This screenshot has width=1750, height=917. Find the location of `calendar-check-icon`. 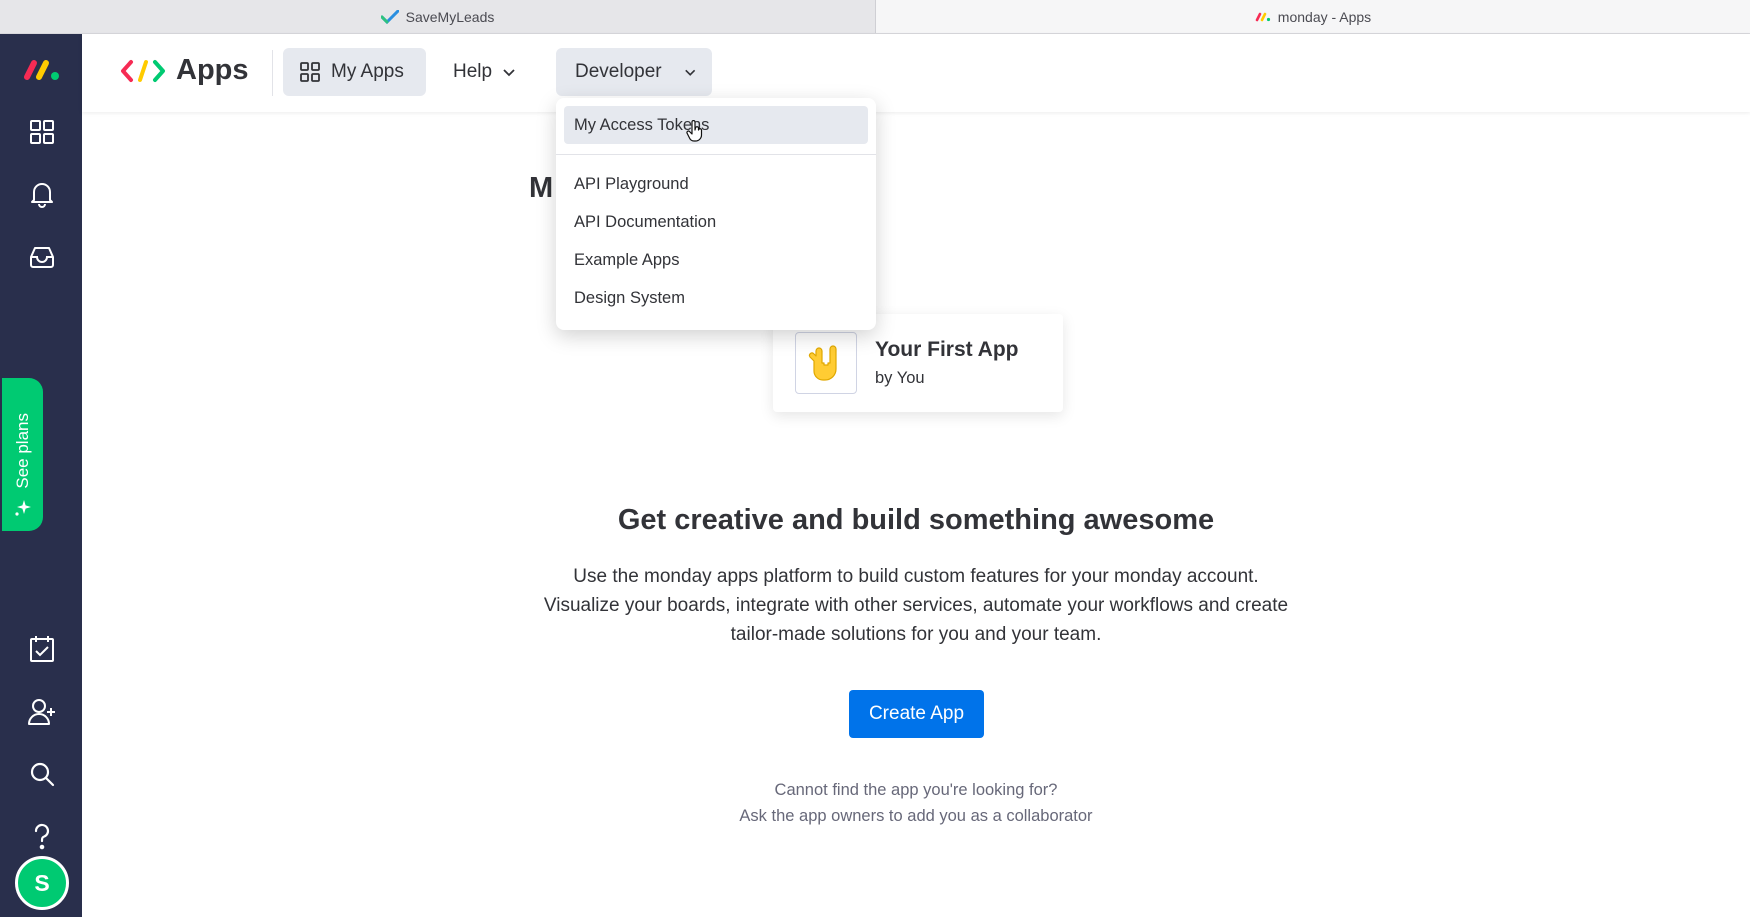

calendar-check-icon is located at coordinates (42, 649).